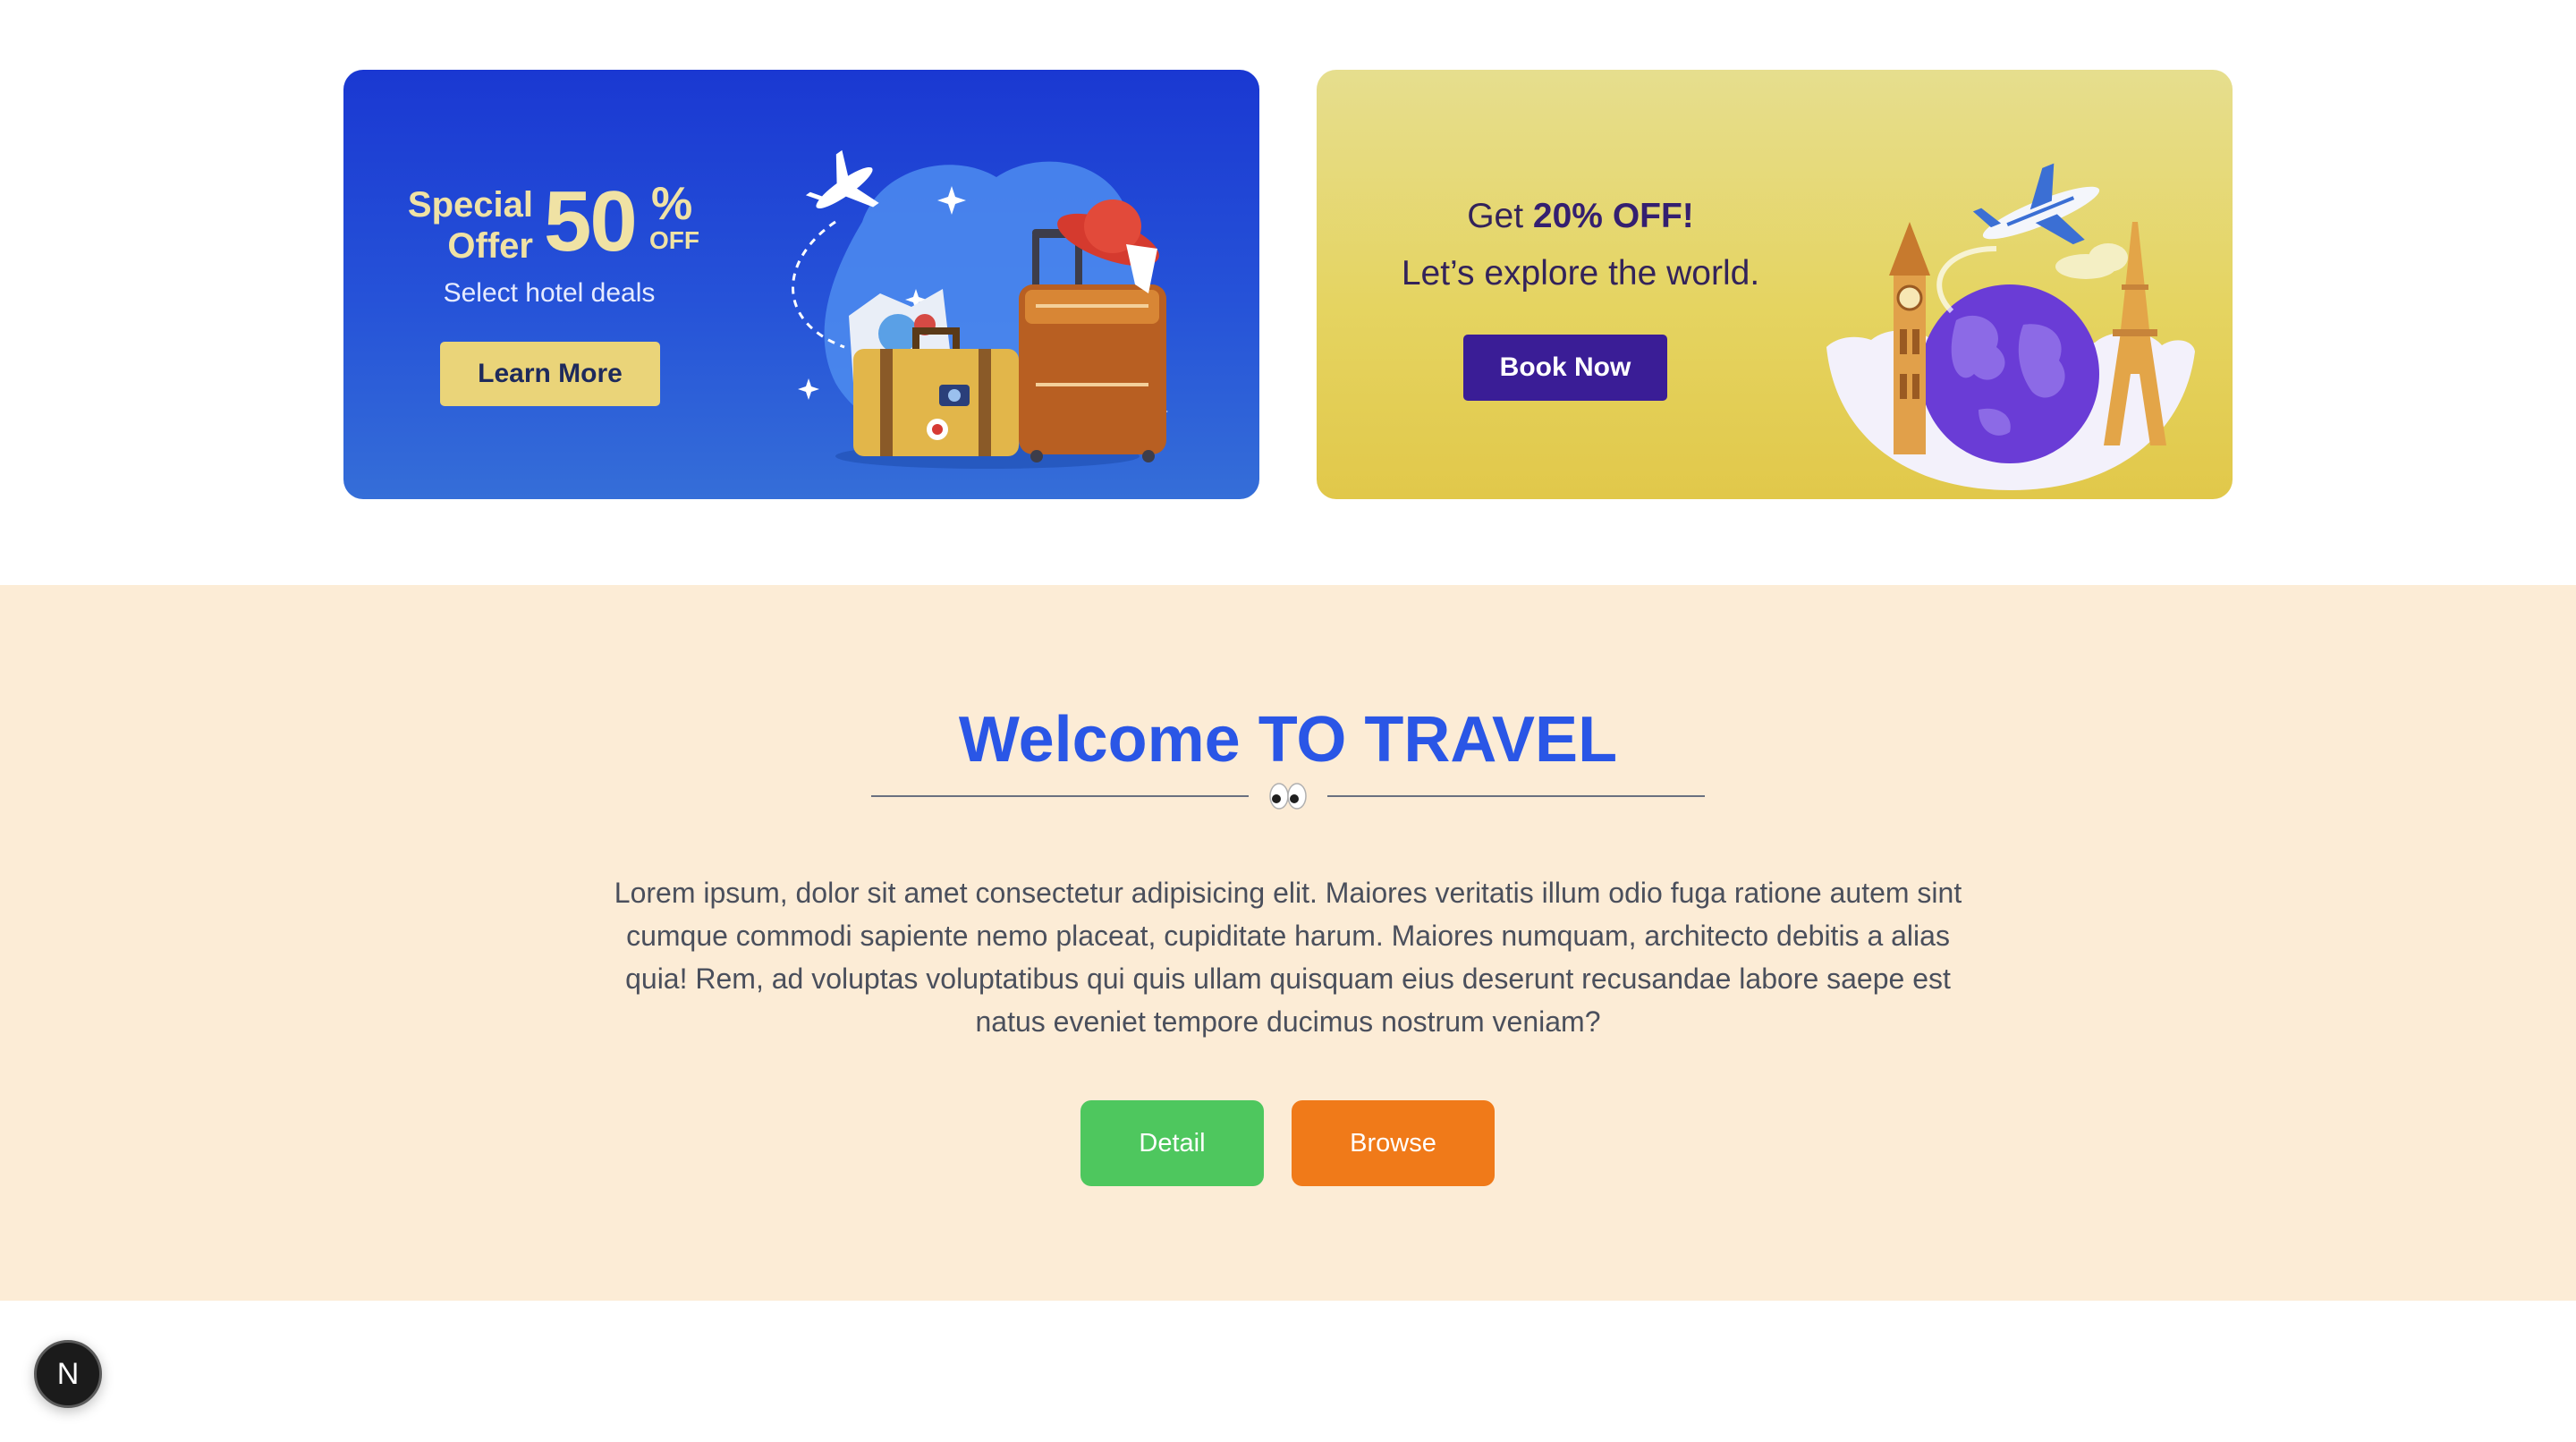 This screenshot has width=2576, height=1442. I want to click on get-word: Get, so click(1495, 216).